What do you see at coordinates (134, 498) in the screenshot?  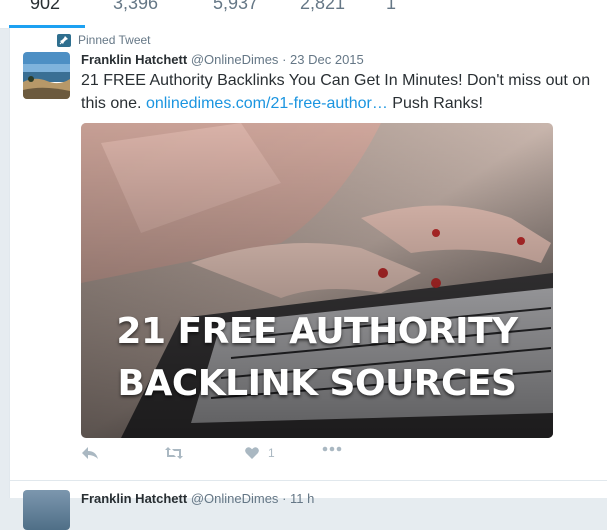 I see `next-author-name: Franklin Hatchett` at bounding box center [134, 498].